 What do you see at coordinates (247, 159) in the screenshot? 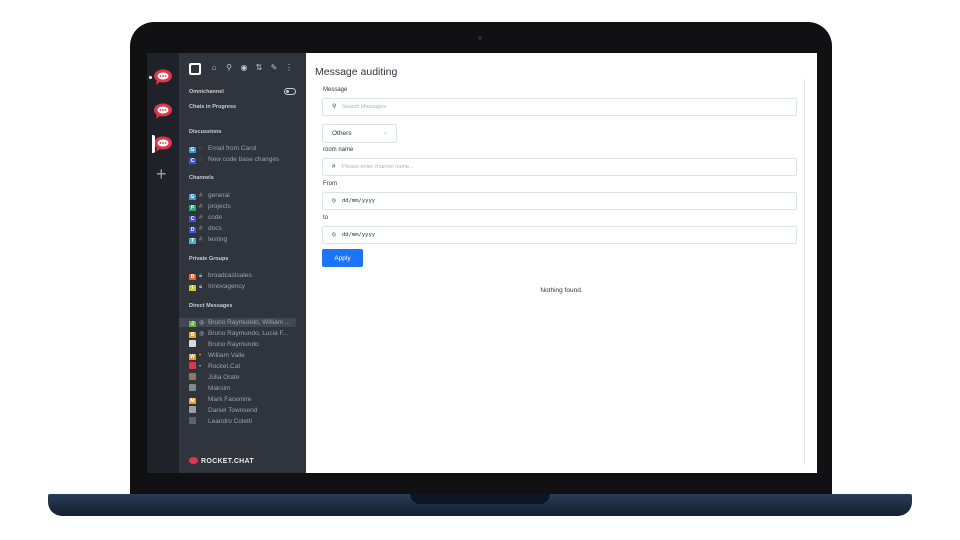
I see `sidebar-item-discussion: C ◌ New code base changes` at bounding box center [247, 159].